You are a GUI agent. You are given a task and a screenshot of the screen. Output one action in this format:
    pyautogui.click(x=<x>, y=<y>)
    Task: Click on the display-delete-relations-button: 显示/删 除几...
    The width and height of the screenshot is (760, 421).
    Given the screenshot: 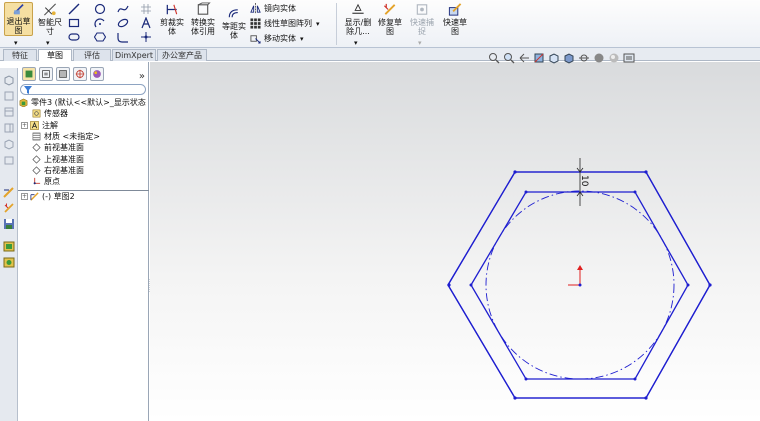 What is the action you would take?
    pyautogui.click(x=358, y=19)
    